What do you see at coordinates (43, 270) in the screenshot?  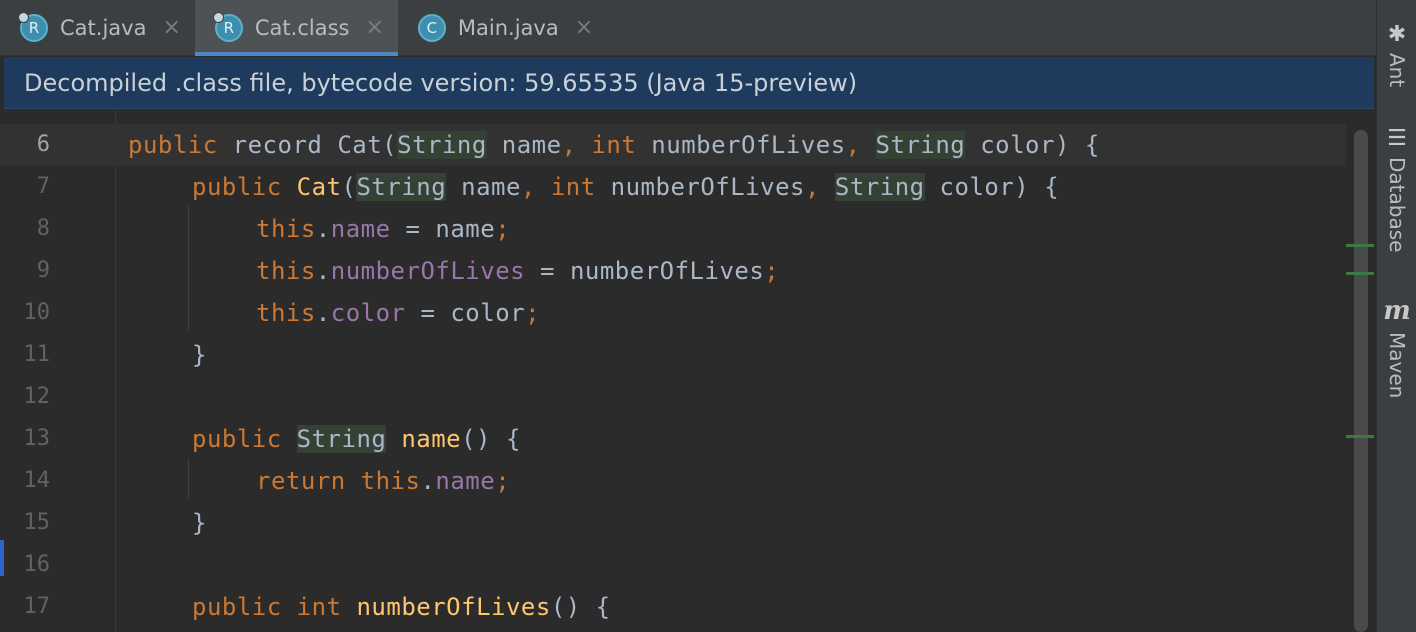 I see `line-number: 9` at bounding box center [43, 270].